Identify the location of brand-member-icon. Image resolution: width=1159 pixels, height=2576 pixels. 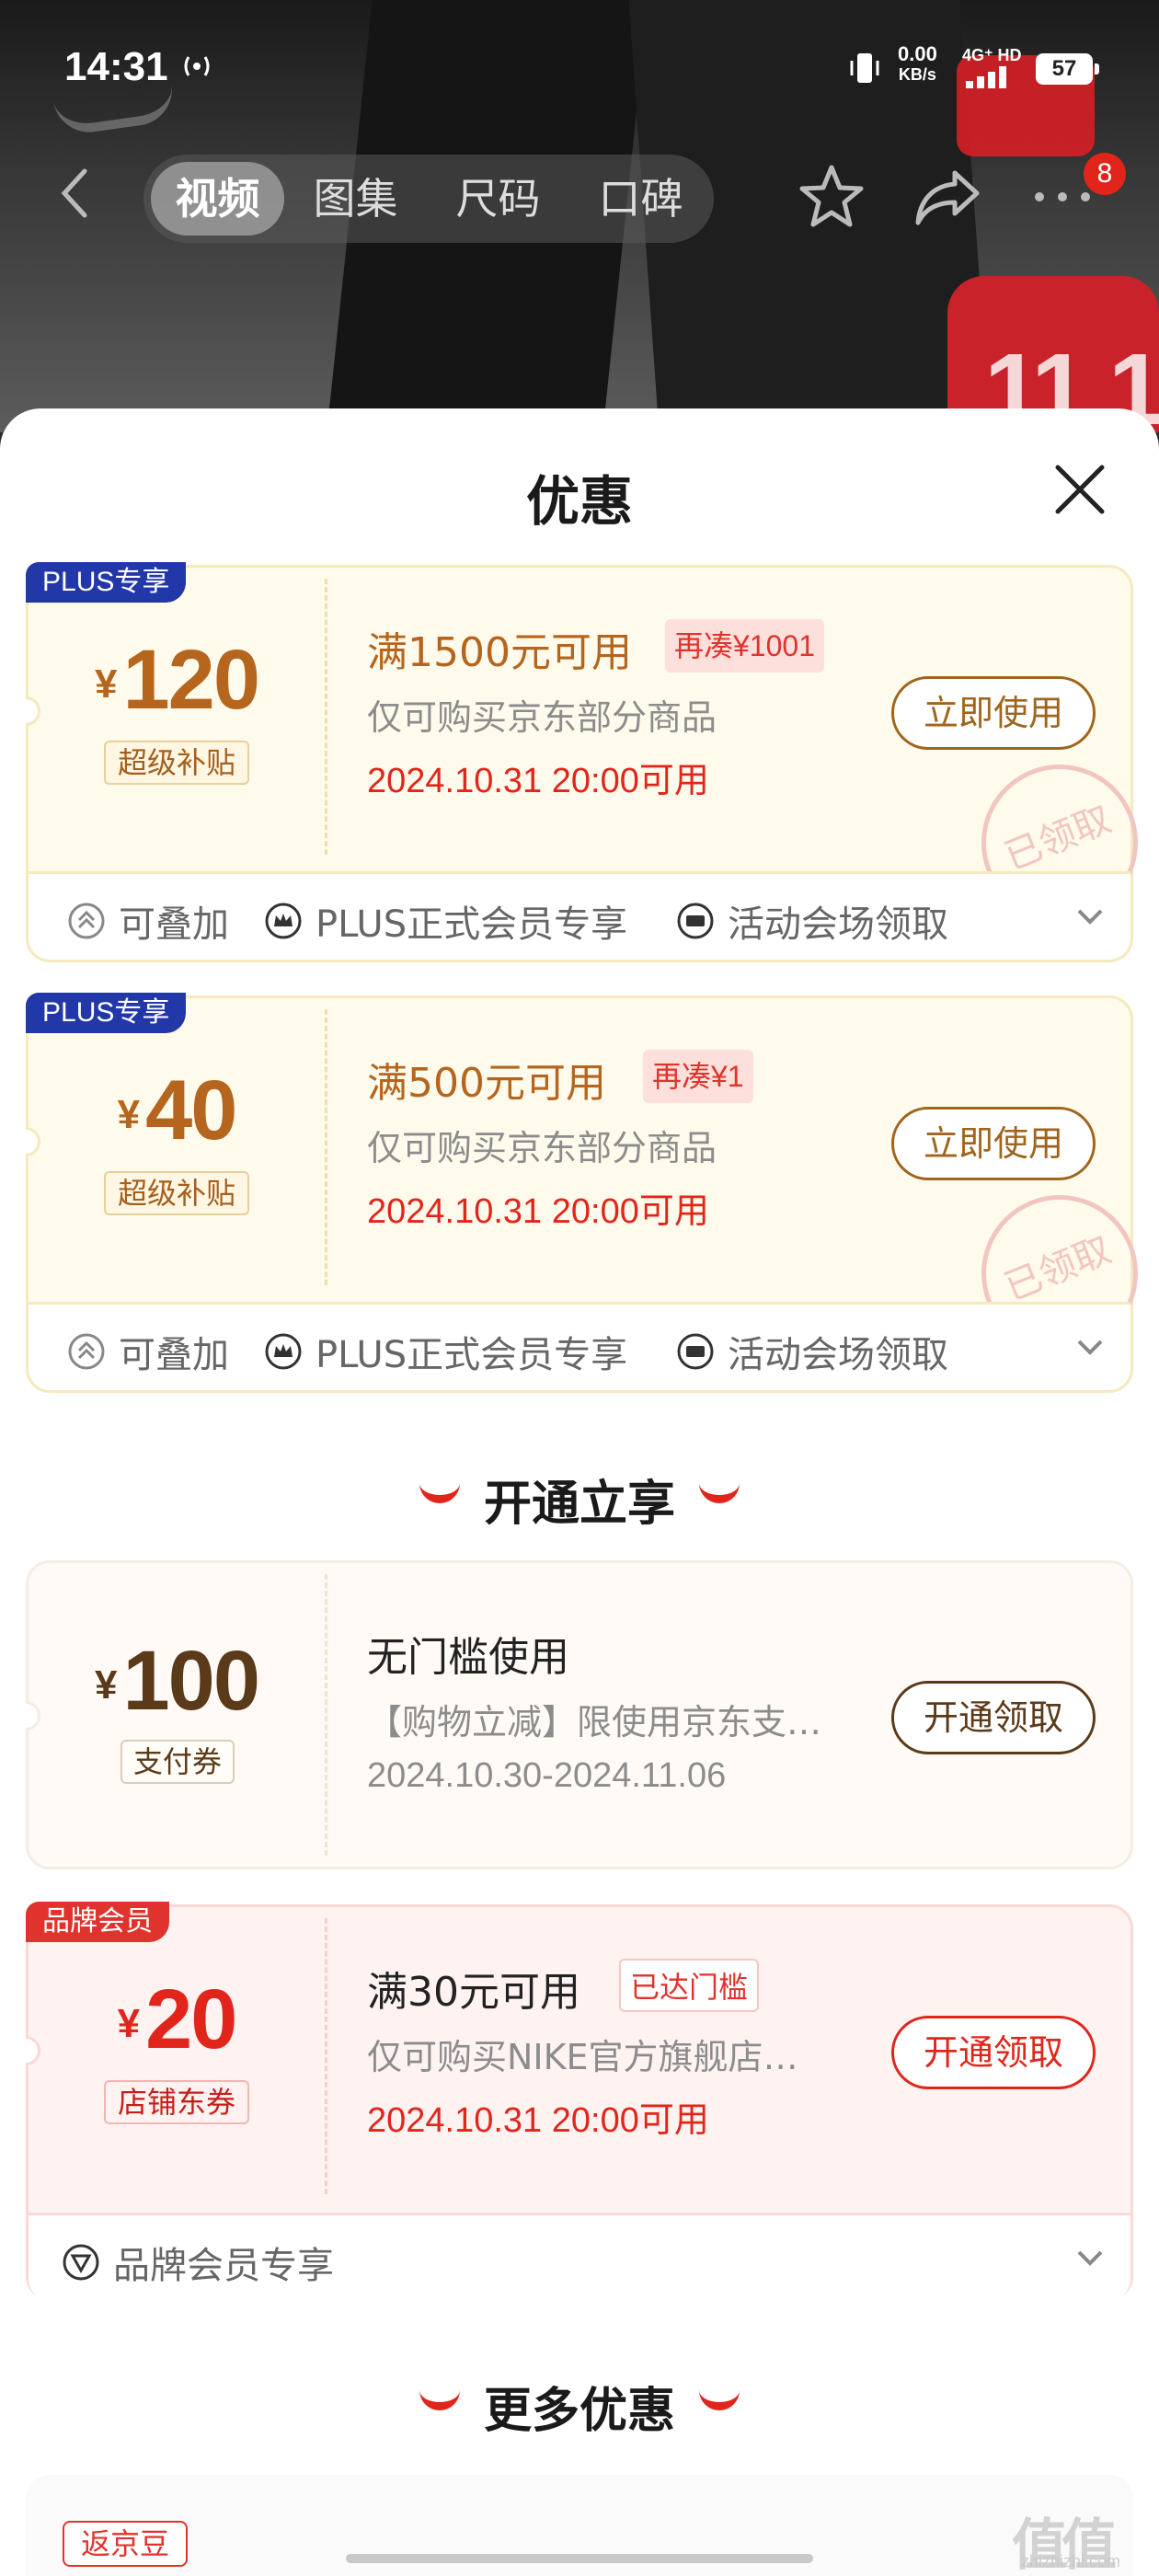
(81, 2262).